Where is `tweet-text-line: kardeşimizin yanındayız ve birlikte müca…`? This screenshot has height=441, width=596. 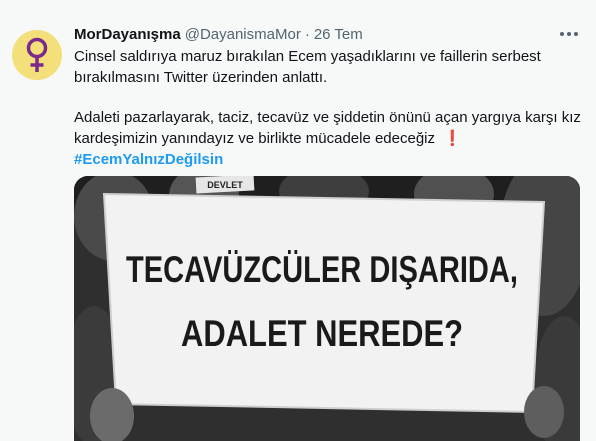
tweet-text-line: kardeşimizin yanındayız ve birlikte müca… is located at coordinates (255, 138).